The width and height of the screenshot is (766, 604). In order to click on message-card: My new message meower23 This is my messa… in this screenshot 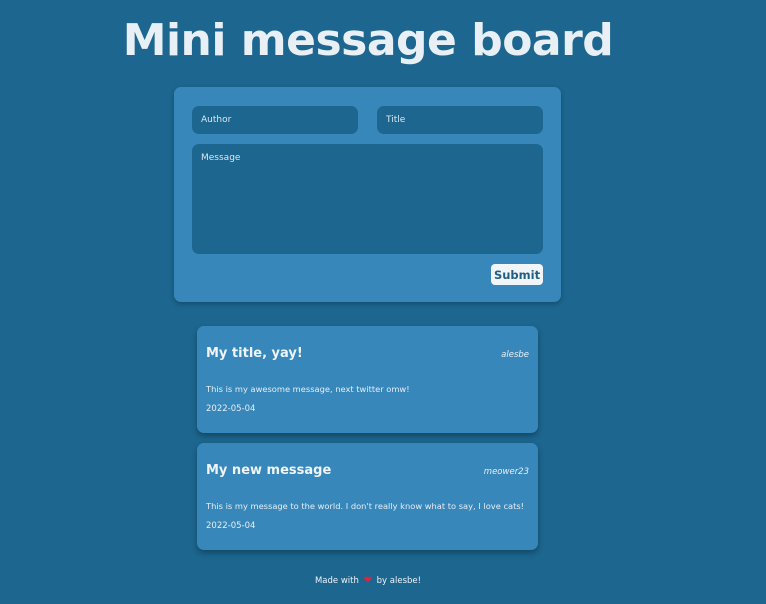, I will do `click(367, 496)`.